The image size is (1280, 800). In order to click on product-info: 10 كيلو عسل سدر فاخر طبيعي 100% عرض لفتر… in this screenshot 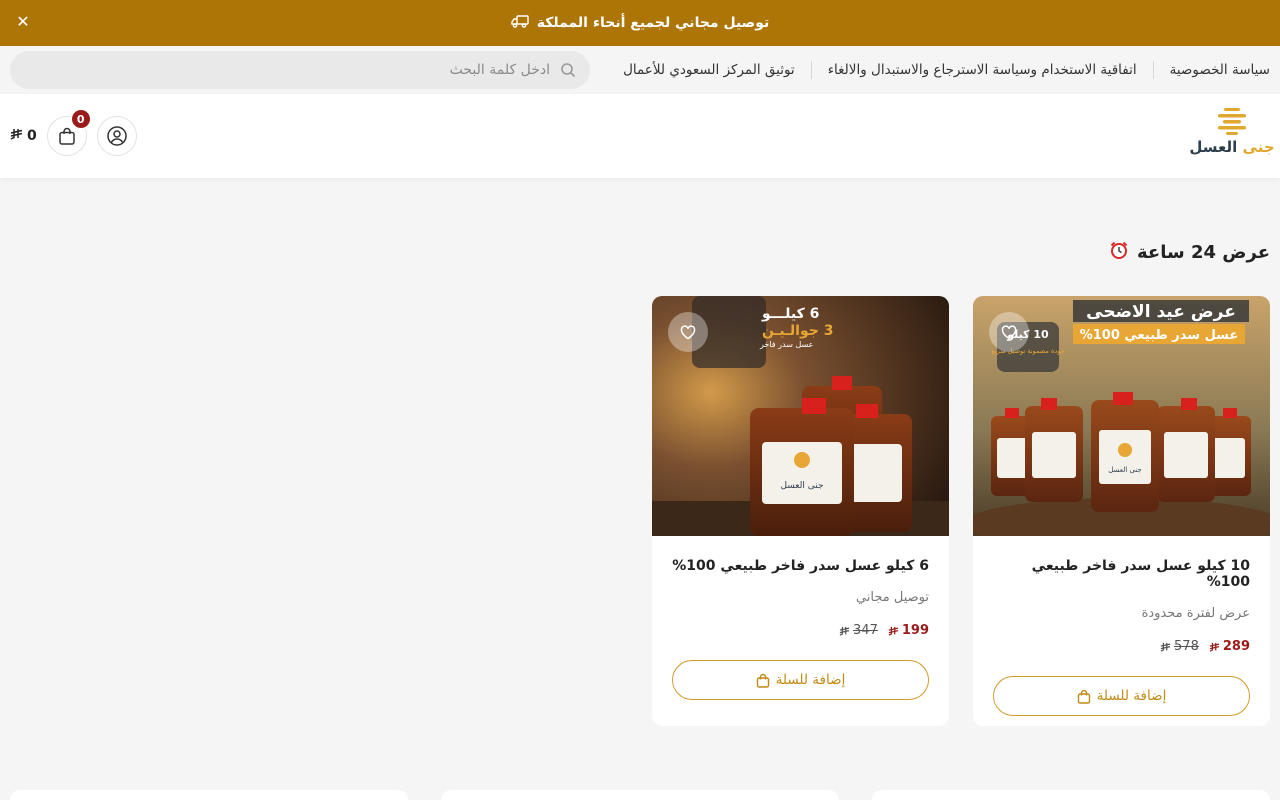, I will do `click(1121, 626)`.